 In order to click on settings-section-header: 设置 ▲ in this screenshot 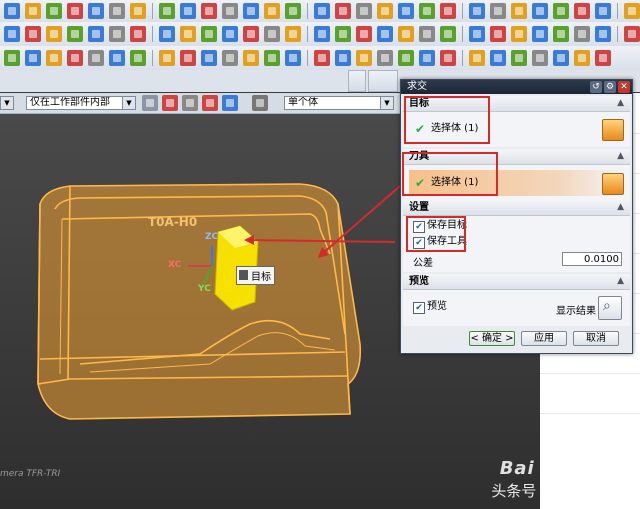, I will do `click(516, 208)`.